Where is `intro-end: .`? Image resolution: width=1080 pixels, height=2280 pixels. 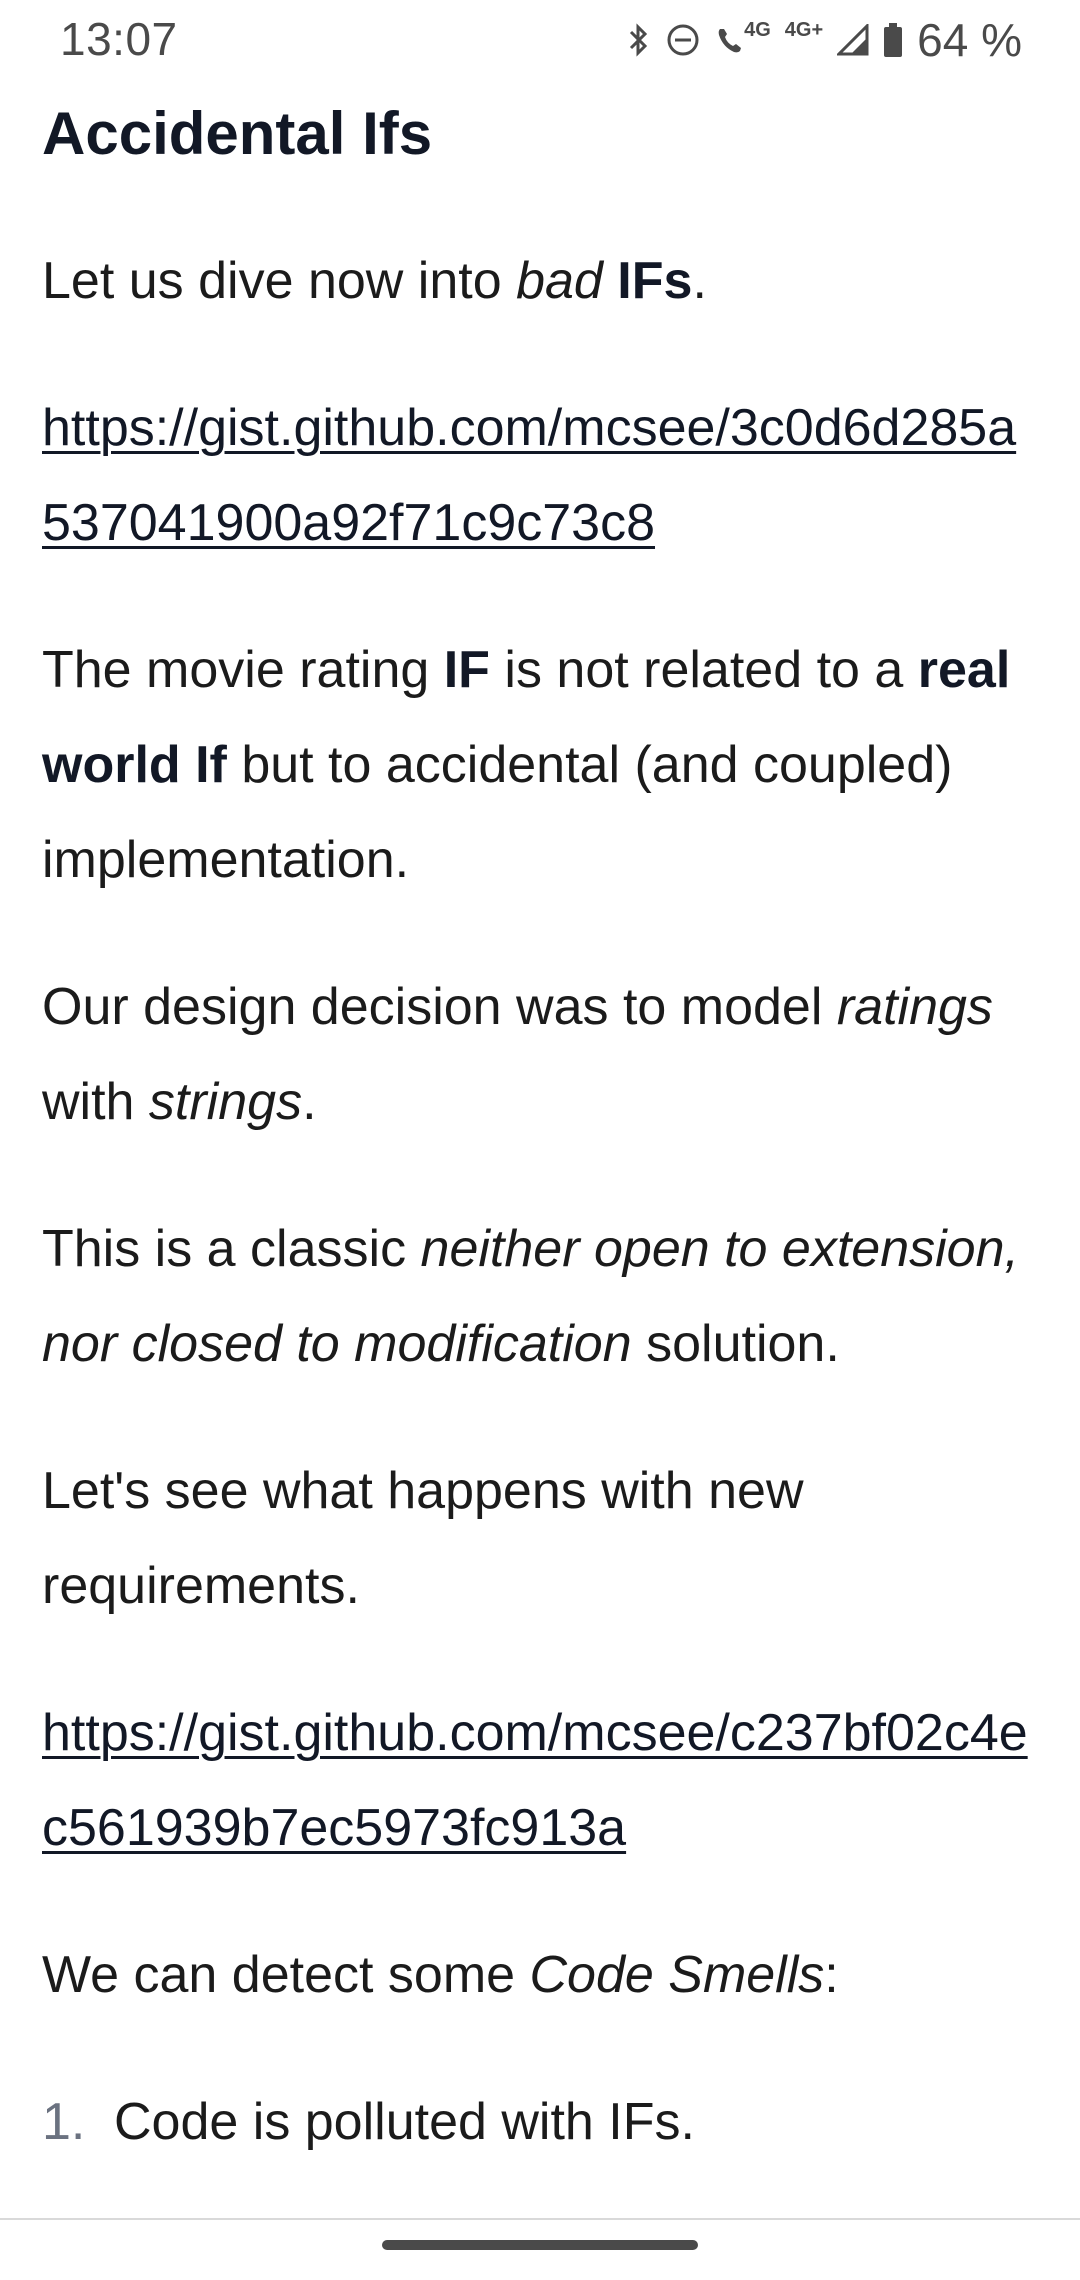
intro-end: . is located at coordinates (699, 281).